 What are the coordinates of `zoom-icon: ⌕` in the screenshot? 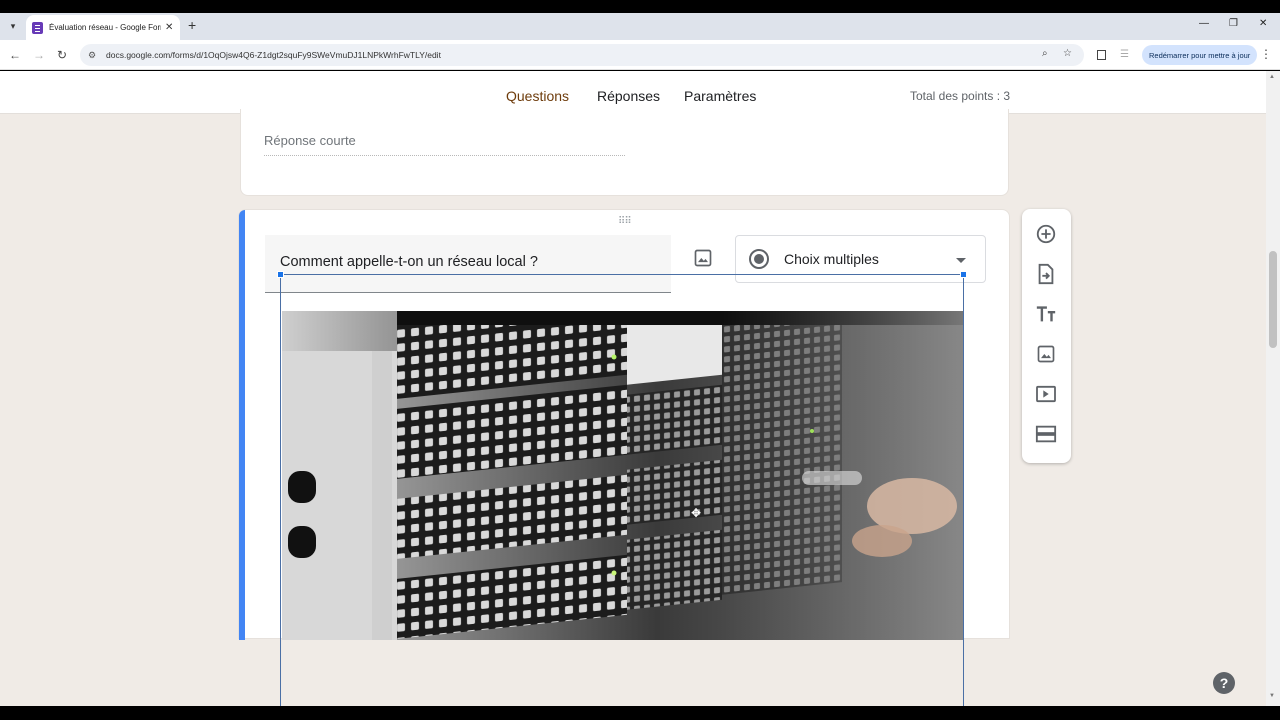 It's located at (1045, 53).